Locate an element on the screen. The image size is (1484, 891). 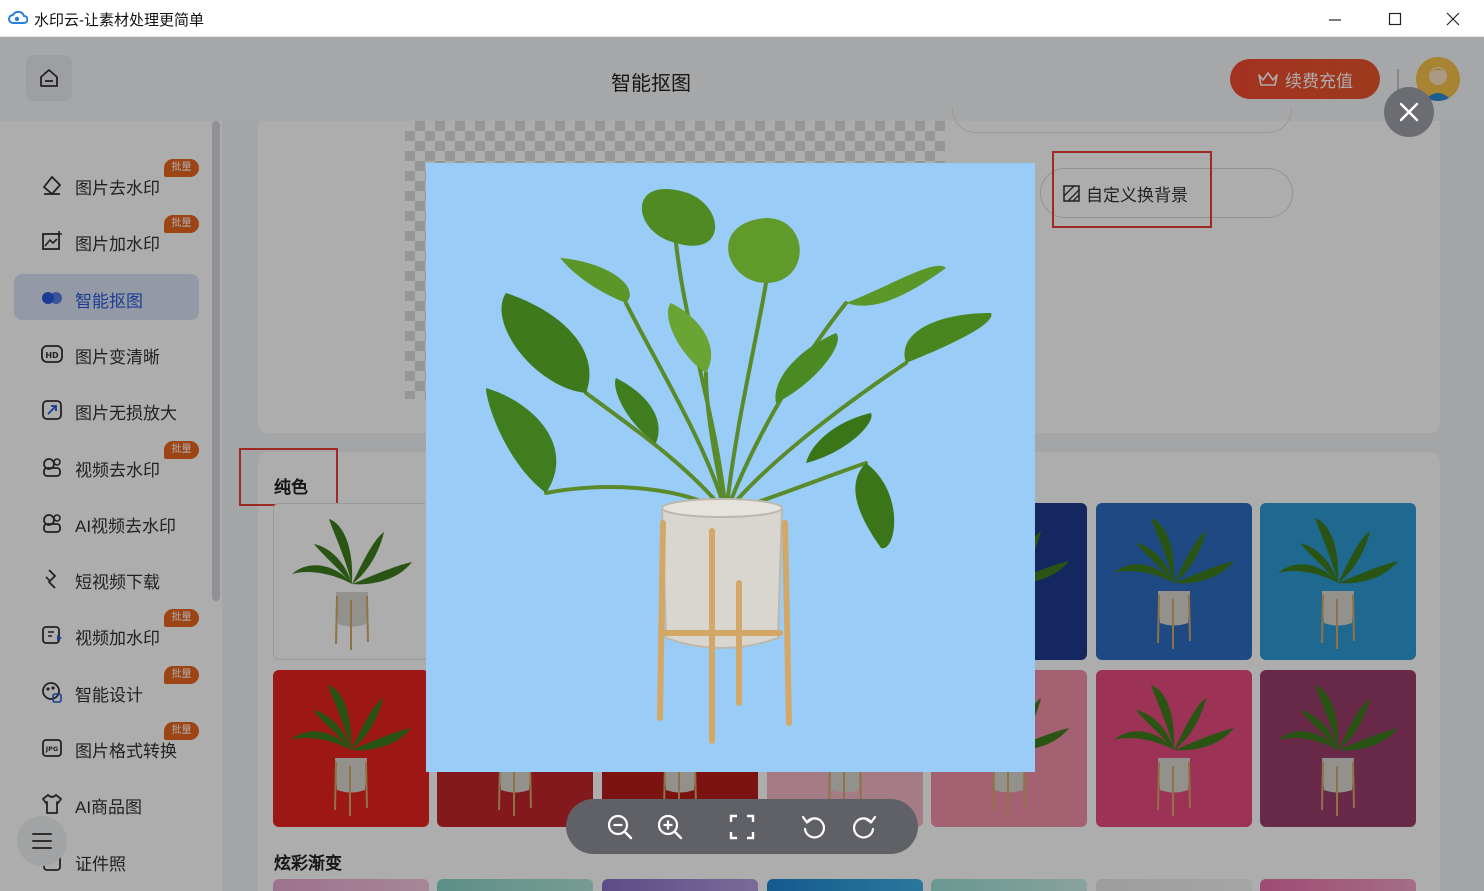
zoom-out-icon is located at coordinates (620, 827).